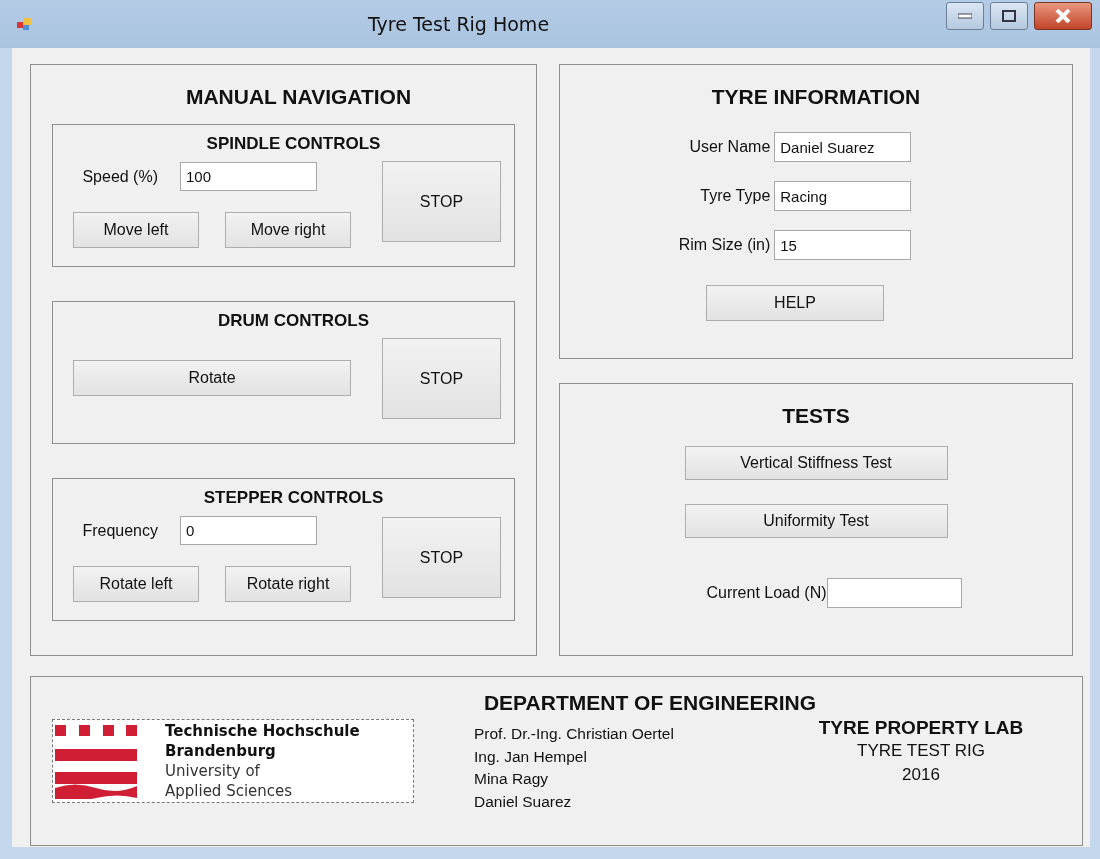 Image resolution: width=1100 pixels, height=859 pixels. Describe the element at coordinates (213, 771) in the screenshot. I see `logo-text: University of` at that location.